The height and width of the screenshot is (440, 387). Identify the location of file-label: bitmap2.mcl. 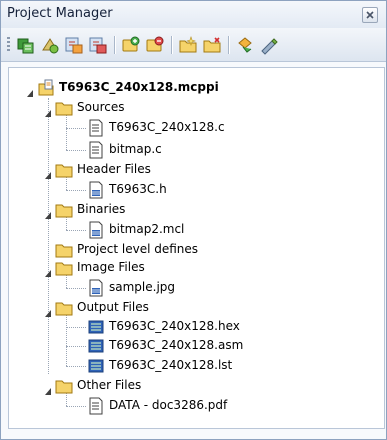
(147, 229).